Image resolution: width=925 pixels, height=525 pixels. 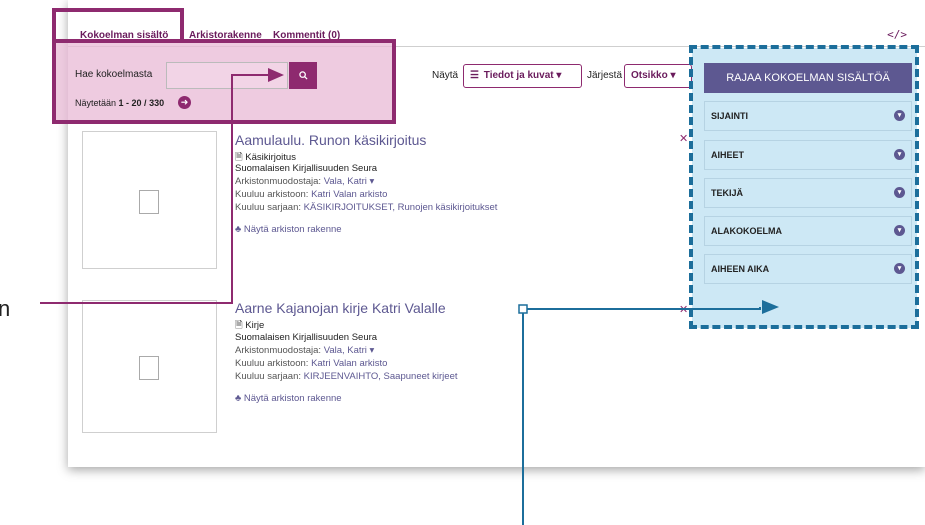 What do you see at coordinates (5, 308) in the screenshot?
I see `annotation-left-text: n` at bounding box center [5, 308].